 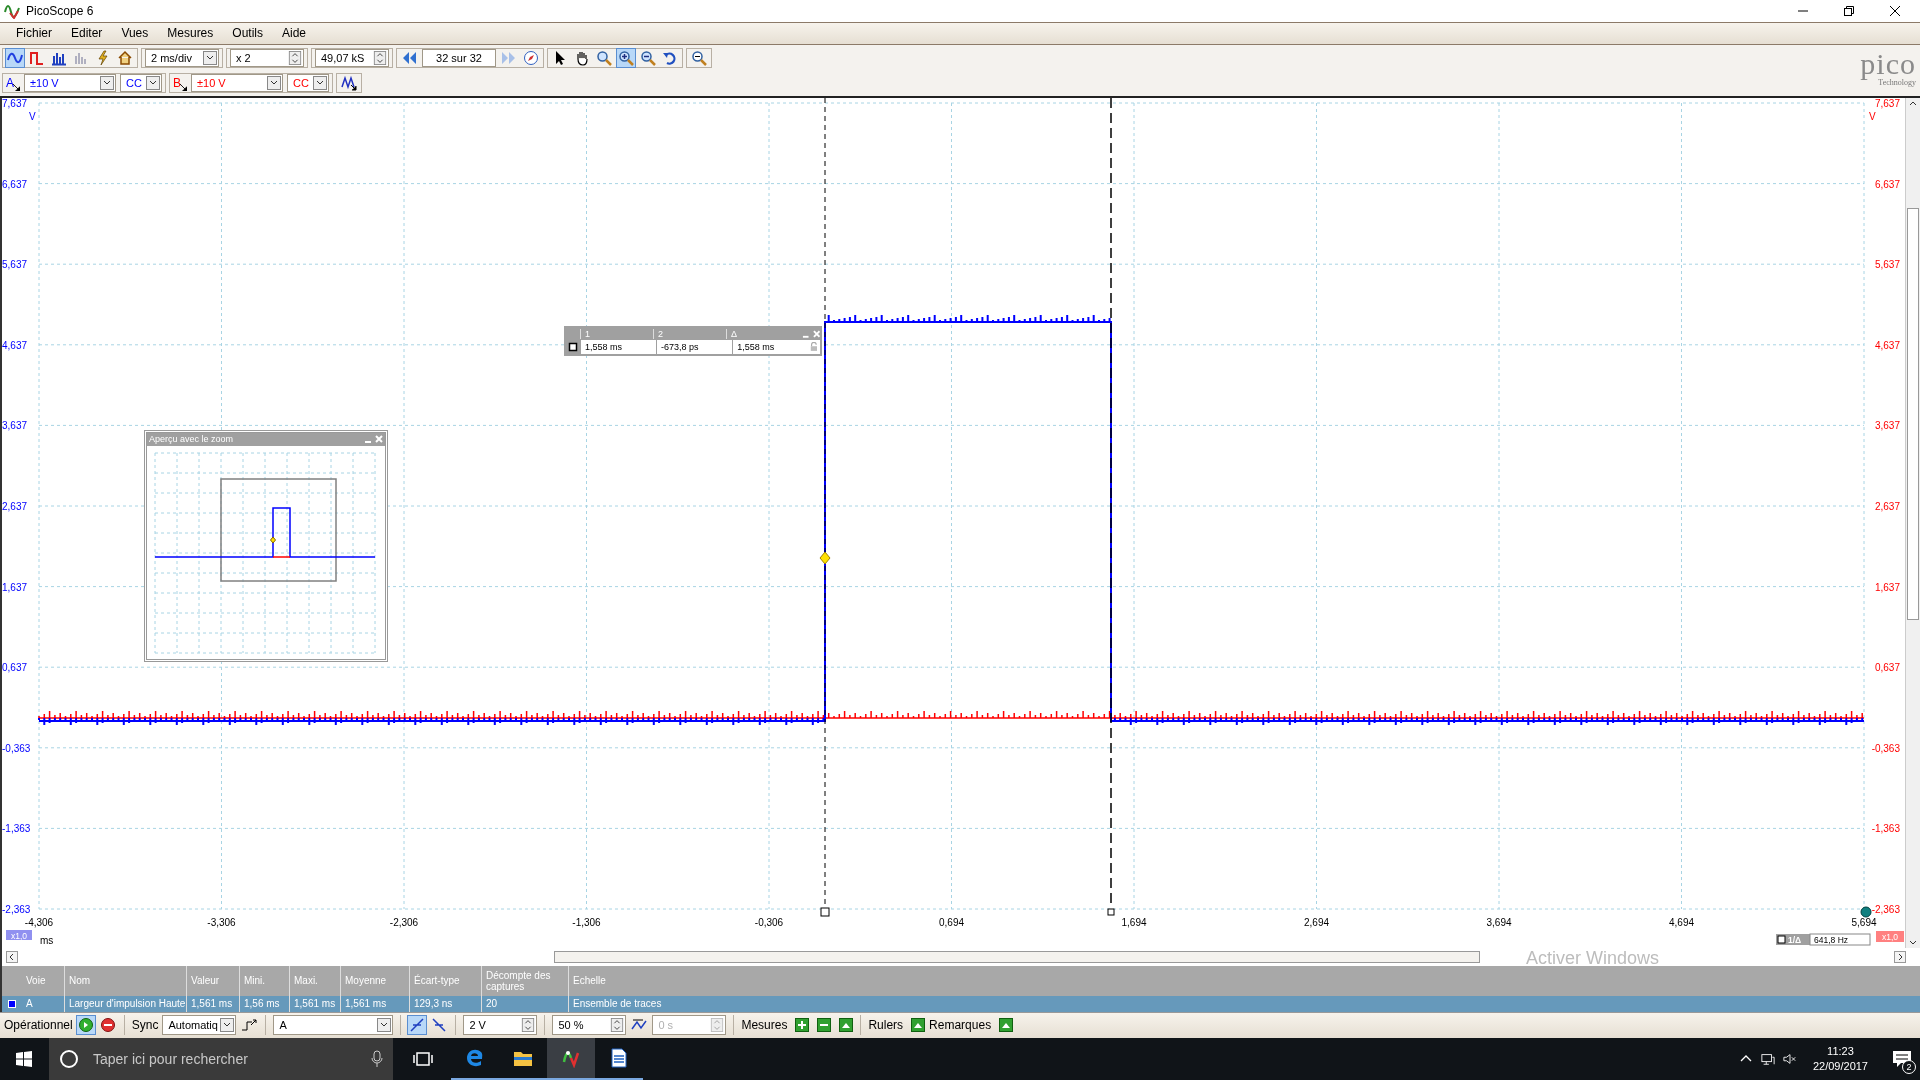 What do you see at coordinates (15, 57) in the screenshot?
I see `scope-mode-icon` at bounding box center [15, 57].